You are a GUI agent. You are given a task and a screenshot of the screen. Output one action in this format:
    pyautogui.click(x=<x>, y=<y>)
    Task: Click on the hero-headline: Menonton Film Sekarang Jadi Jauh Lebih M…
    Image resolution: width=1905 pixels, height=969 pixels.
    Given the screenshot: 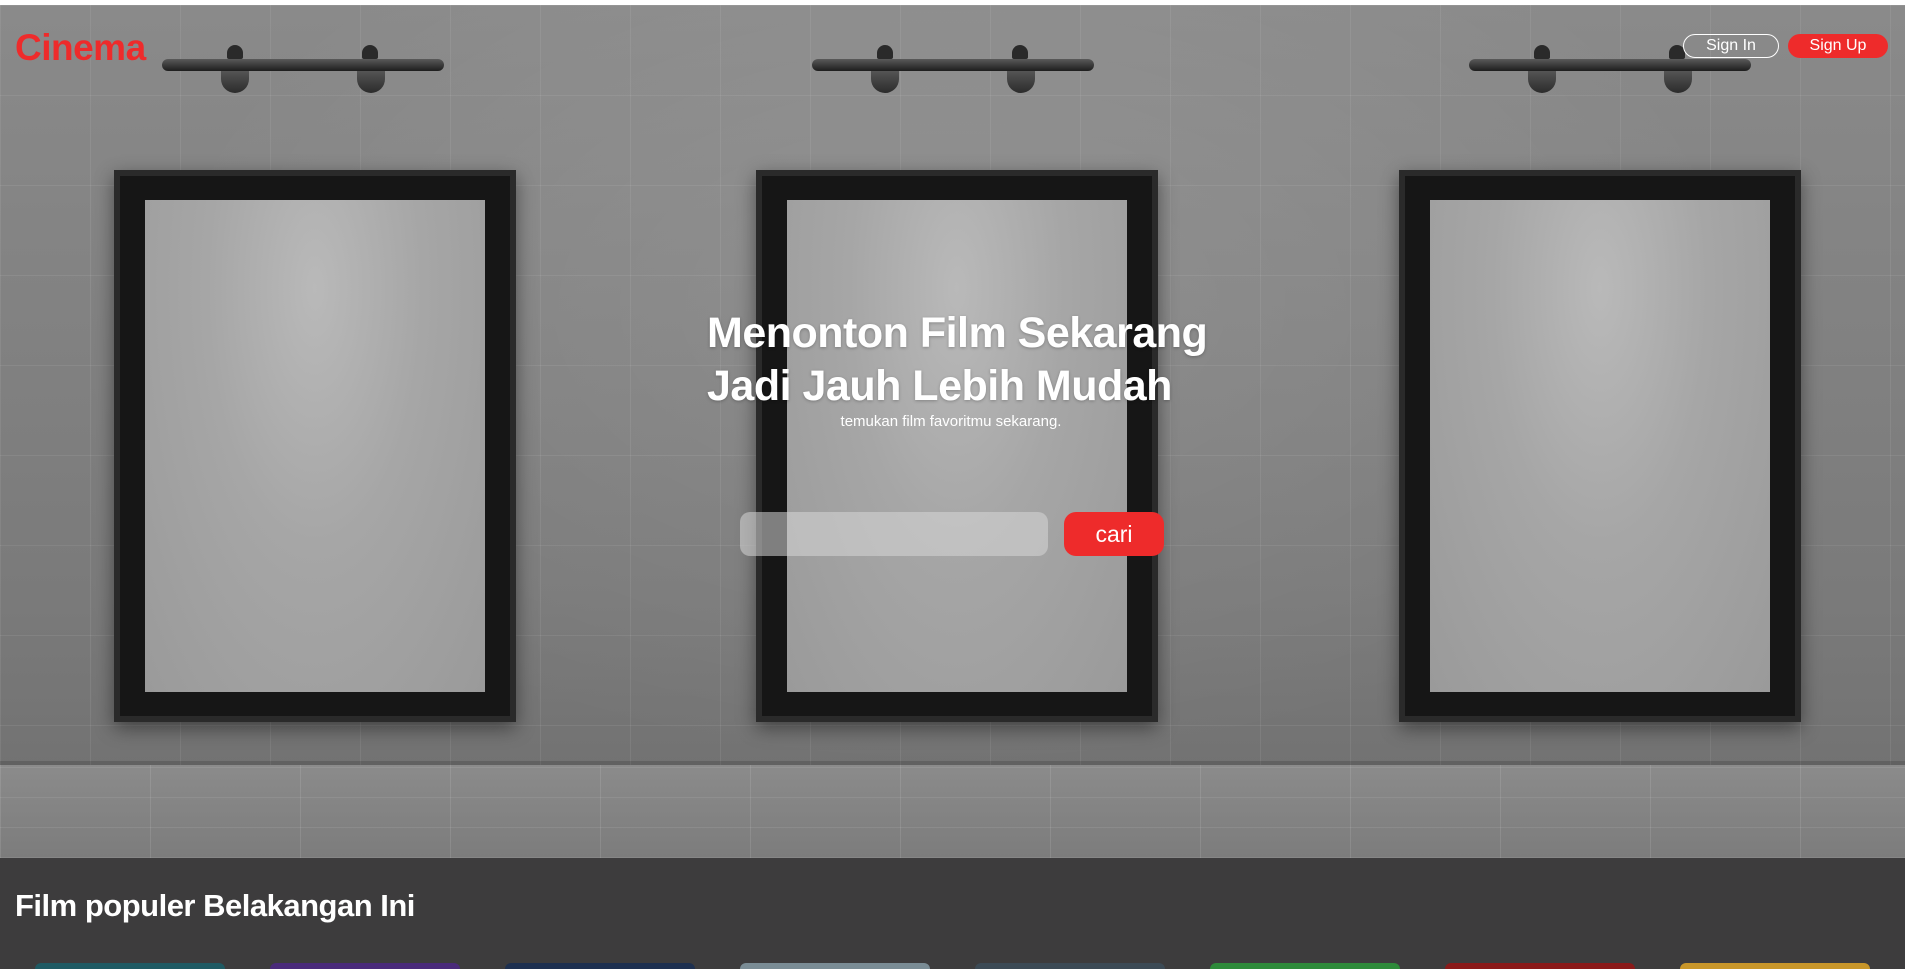 What is the action you would take?
    pyautogui.click(x=967, y=360)
    